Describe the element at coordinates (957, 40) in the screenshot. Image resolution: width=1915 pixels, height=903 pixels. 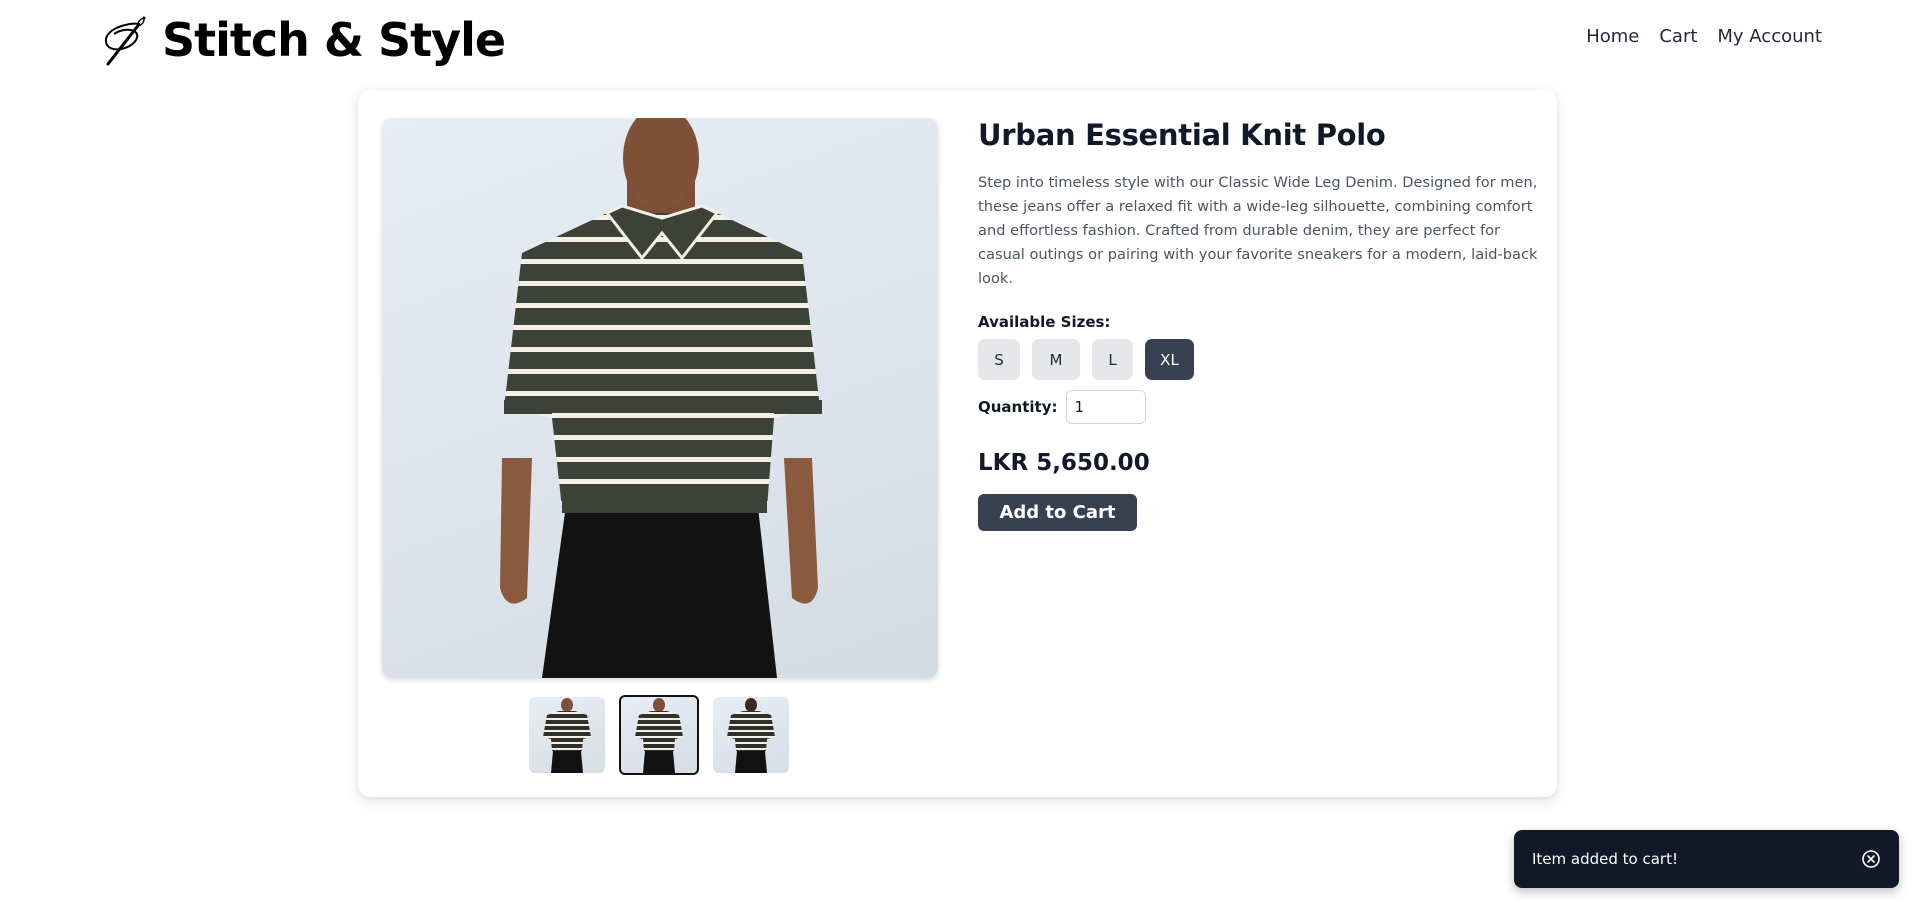
I see `site-header: Stitch & Style Home Cart My Account` at that location.